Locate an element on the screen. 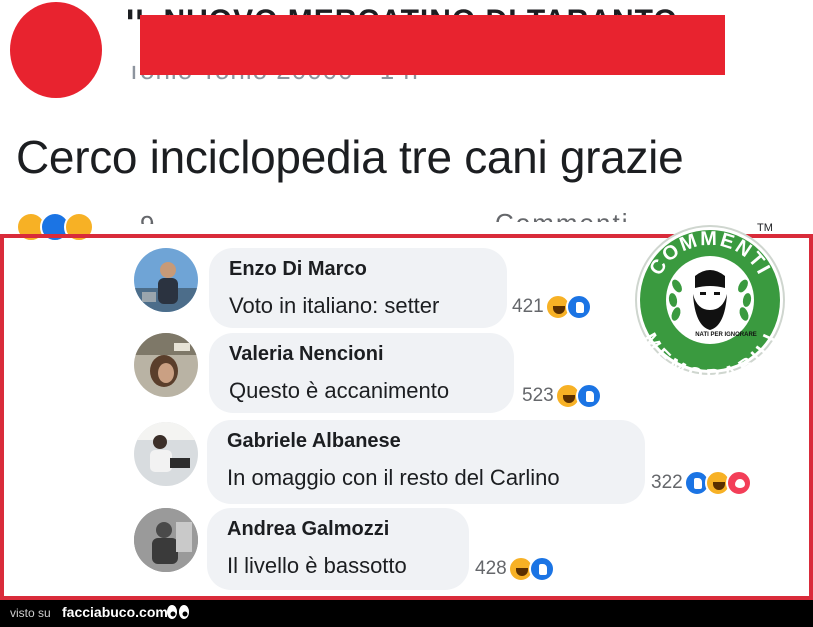 This screenshot has height=627, width=813. post-text: Cerco inciclopedia tre cani grazie is located at coordinates (350, 157).